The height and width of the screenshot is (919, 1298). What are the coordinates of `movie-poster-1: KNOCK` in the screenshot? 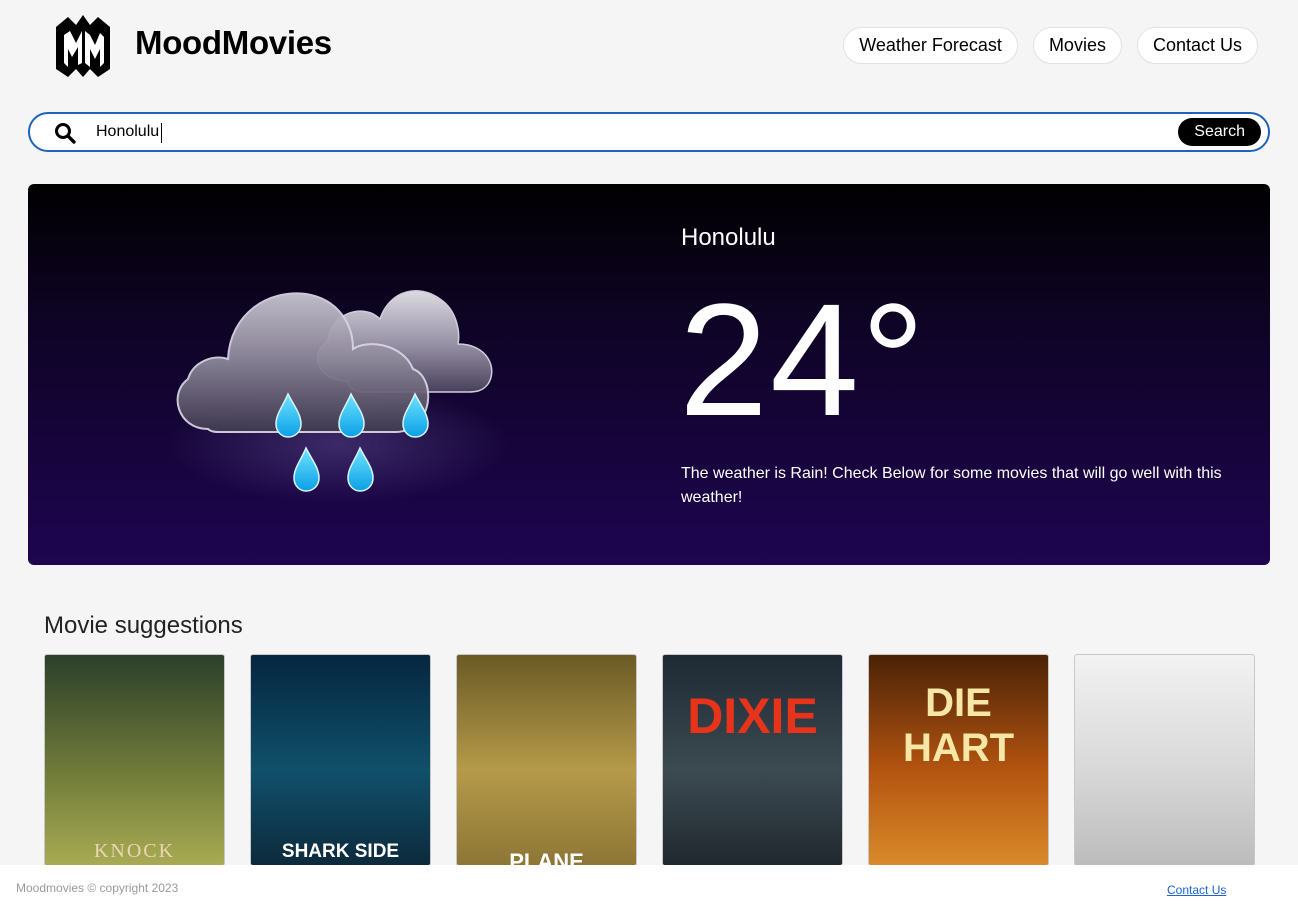 It's located at (134, 760).